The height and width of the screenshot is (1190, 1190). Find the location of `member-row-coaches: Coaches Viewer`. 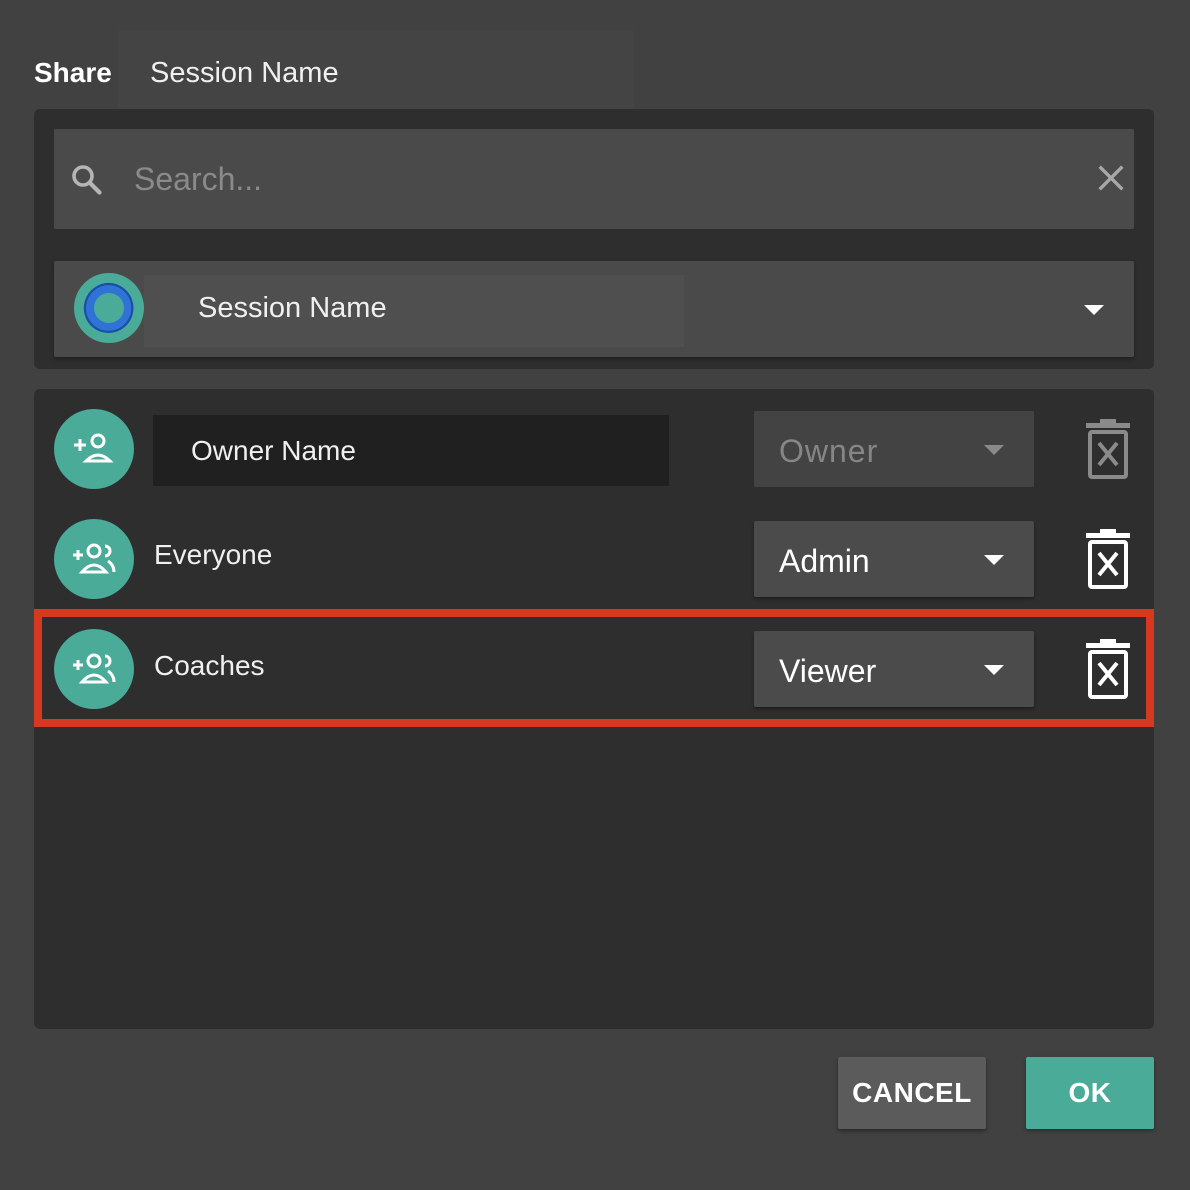

member-row-coaches: Coaches Viewer is located at coordinates (594, 668).